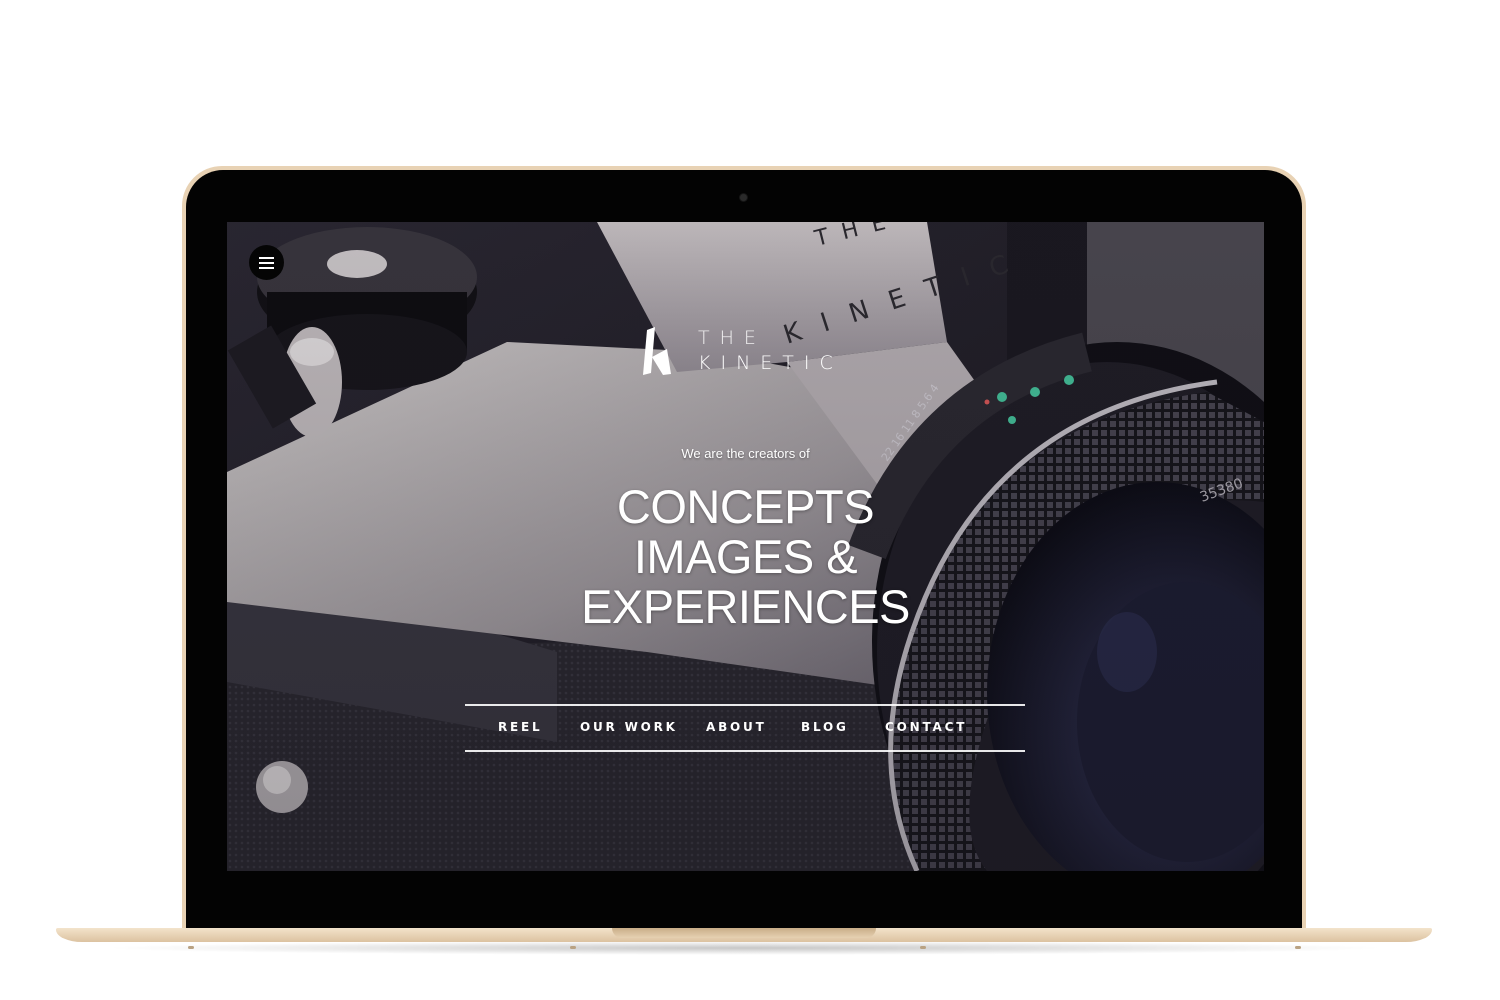  Describe the element at coordinates (926, 727) in the screenshot. I see `nav-item-contact: CONTACT` at that location.